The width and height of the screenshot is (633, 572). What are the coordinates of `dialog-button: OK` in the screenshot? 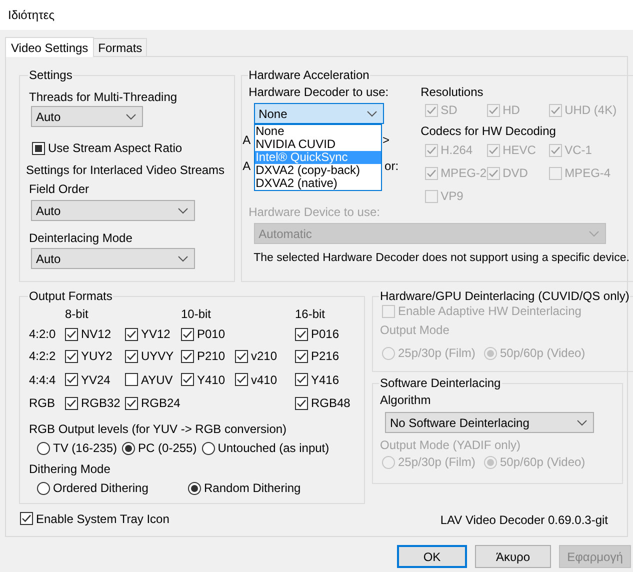 It's located at (432, 556).